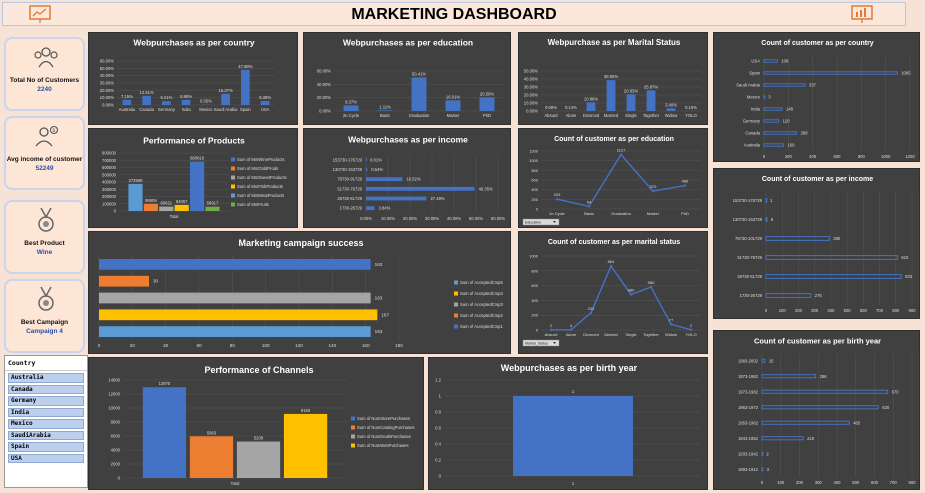 Image resolution: width=925 pixels, height=493 pixels. Describe the element at coordinates (752, 133) in the screenshot. I see `y-tick-label: Canada` at that location.